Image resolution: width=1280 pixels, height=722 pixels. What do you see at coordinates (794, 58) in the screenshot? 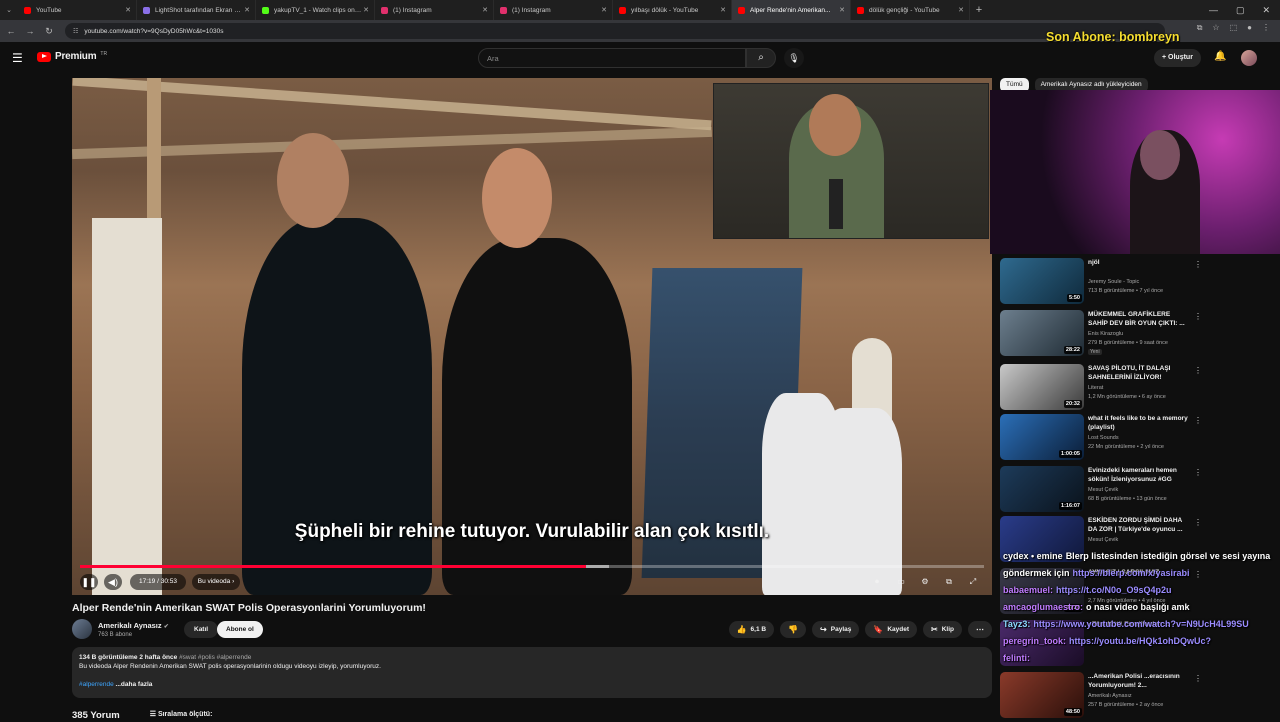
I see `microphone-icon: 🎙` at bounding box center [794, 58].